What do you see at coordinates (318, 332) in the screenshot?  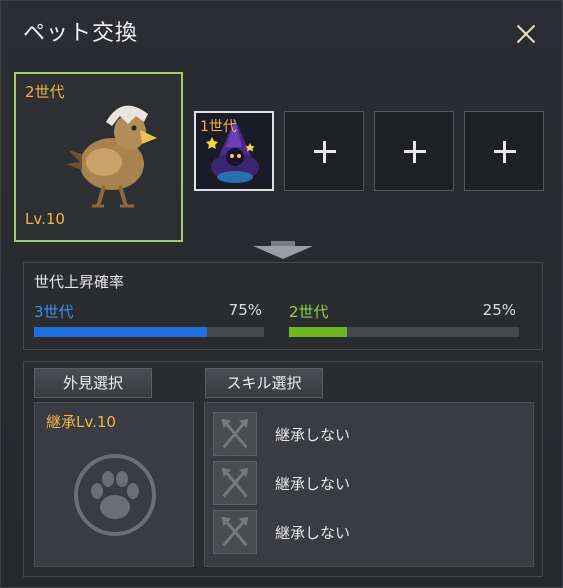 I see `rate-2gen-bar-fill` at bounding box center [318, 332].